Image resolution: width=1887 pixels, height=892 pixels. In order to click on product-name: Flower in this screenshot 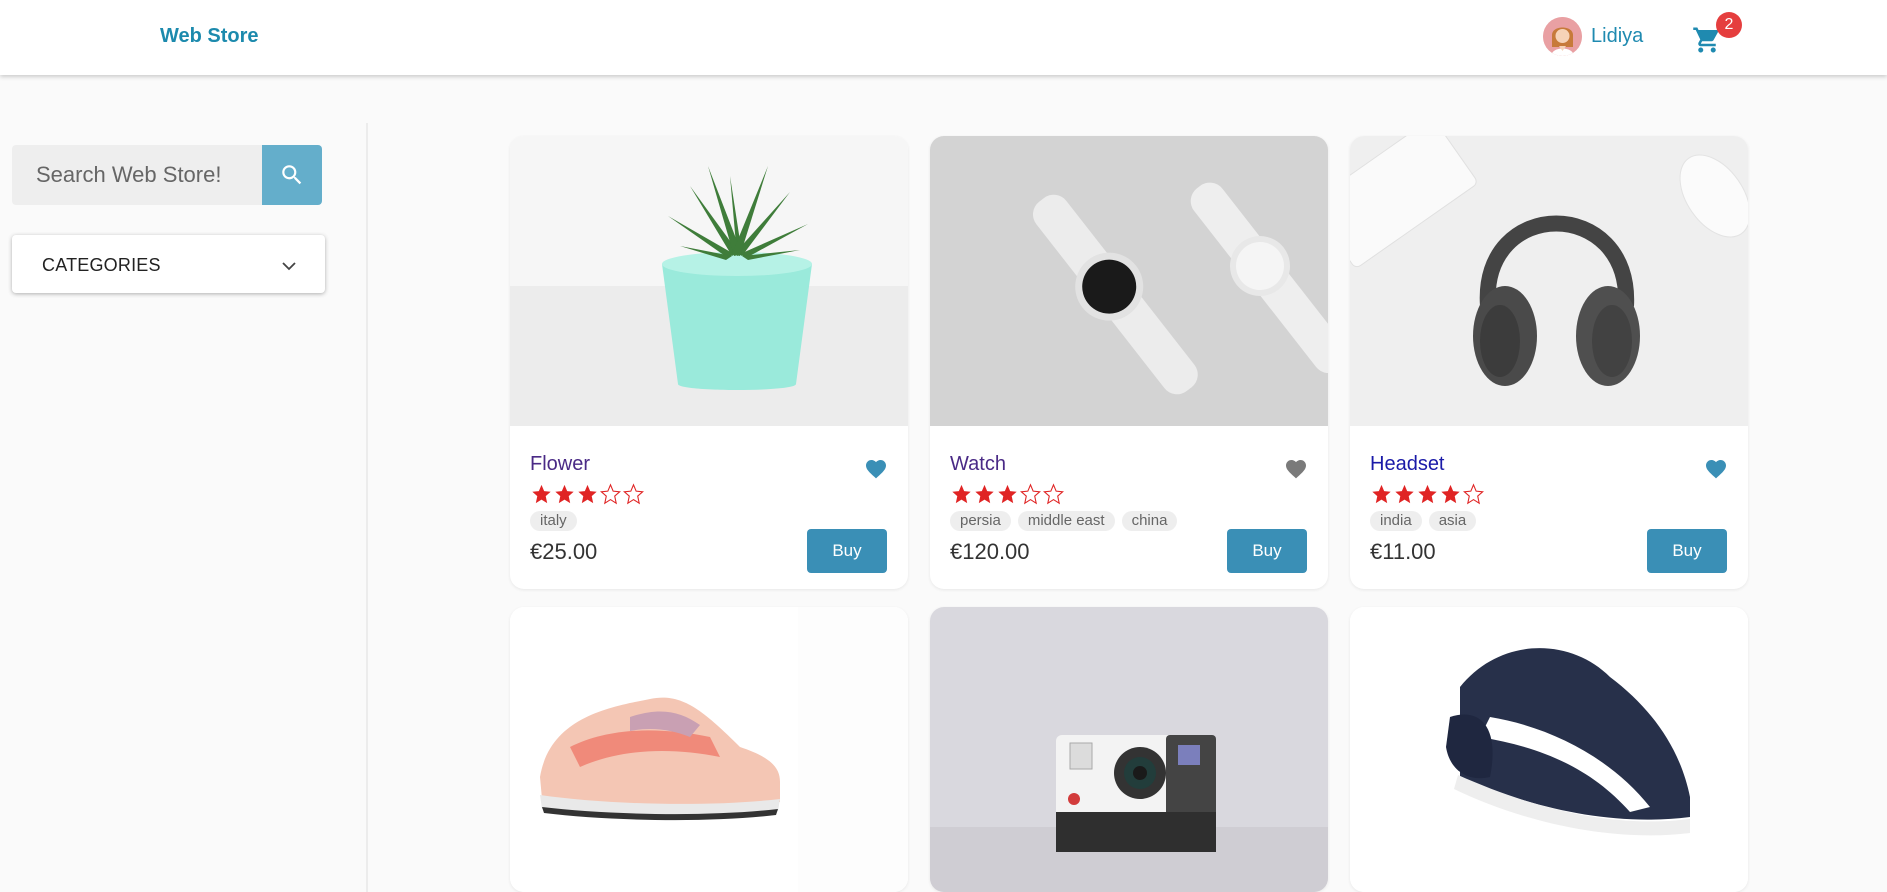, I will do `click(560, 464)`.